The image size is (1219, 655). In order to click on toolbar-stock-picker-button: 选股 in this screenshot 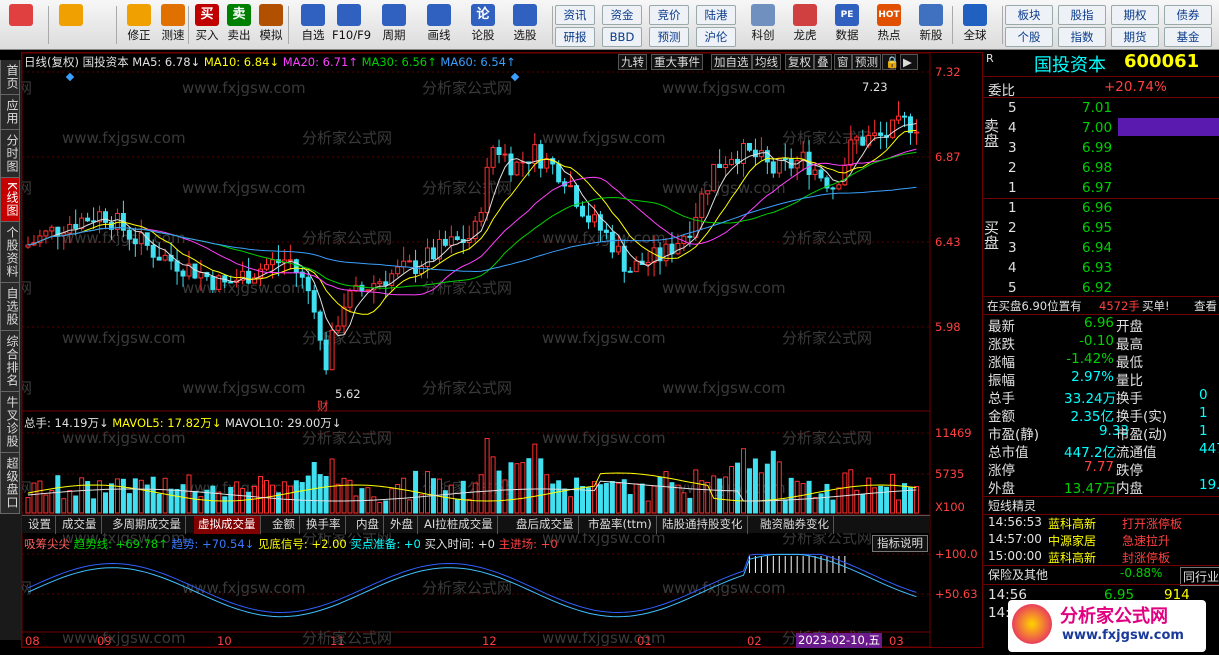, I will do `click(525, 26)`.